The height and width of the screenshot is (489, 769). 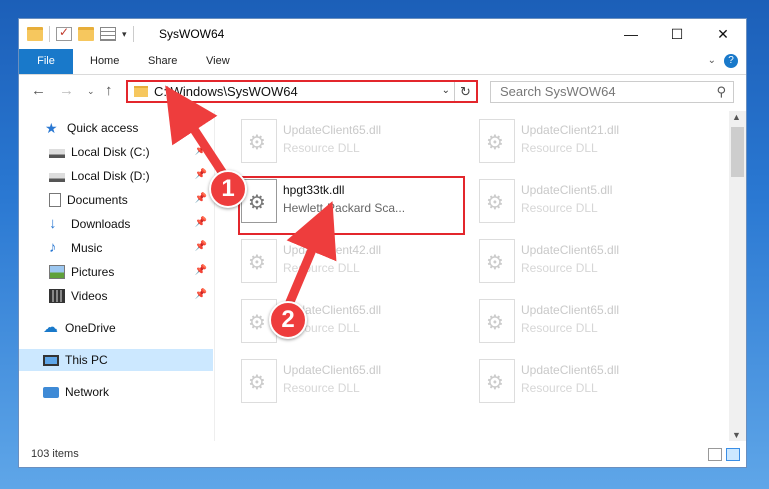 I want to click on window-title: SysWOW64, so click(x=192, y=34).